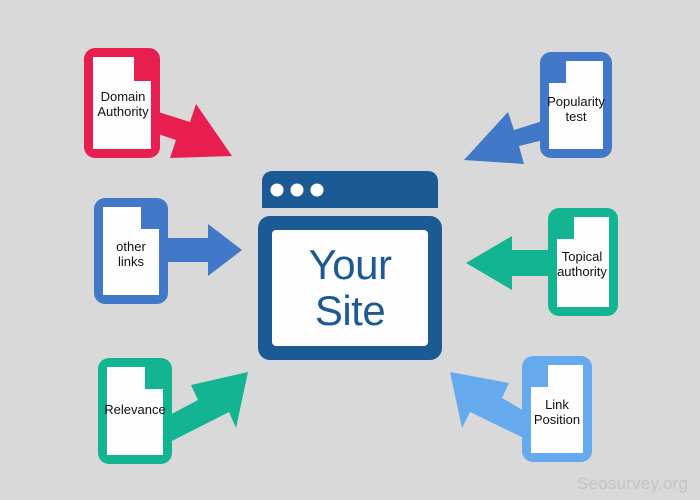  I want to click on browser-title-bar, so click(350, 189).